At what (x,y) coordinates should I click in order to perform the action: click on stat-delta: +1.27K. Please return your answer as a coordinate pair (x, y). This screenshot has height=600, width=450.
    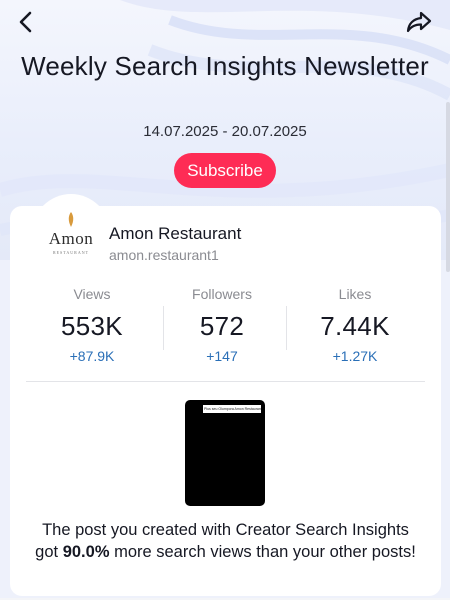
    Looking at the image, I should click on (355, 356).